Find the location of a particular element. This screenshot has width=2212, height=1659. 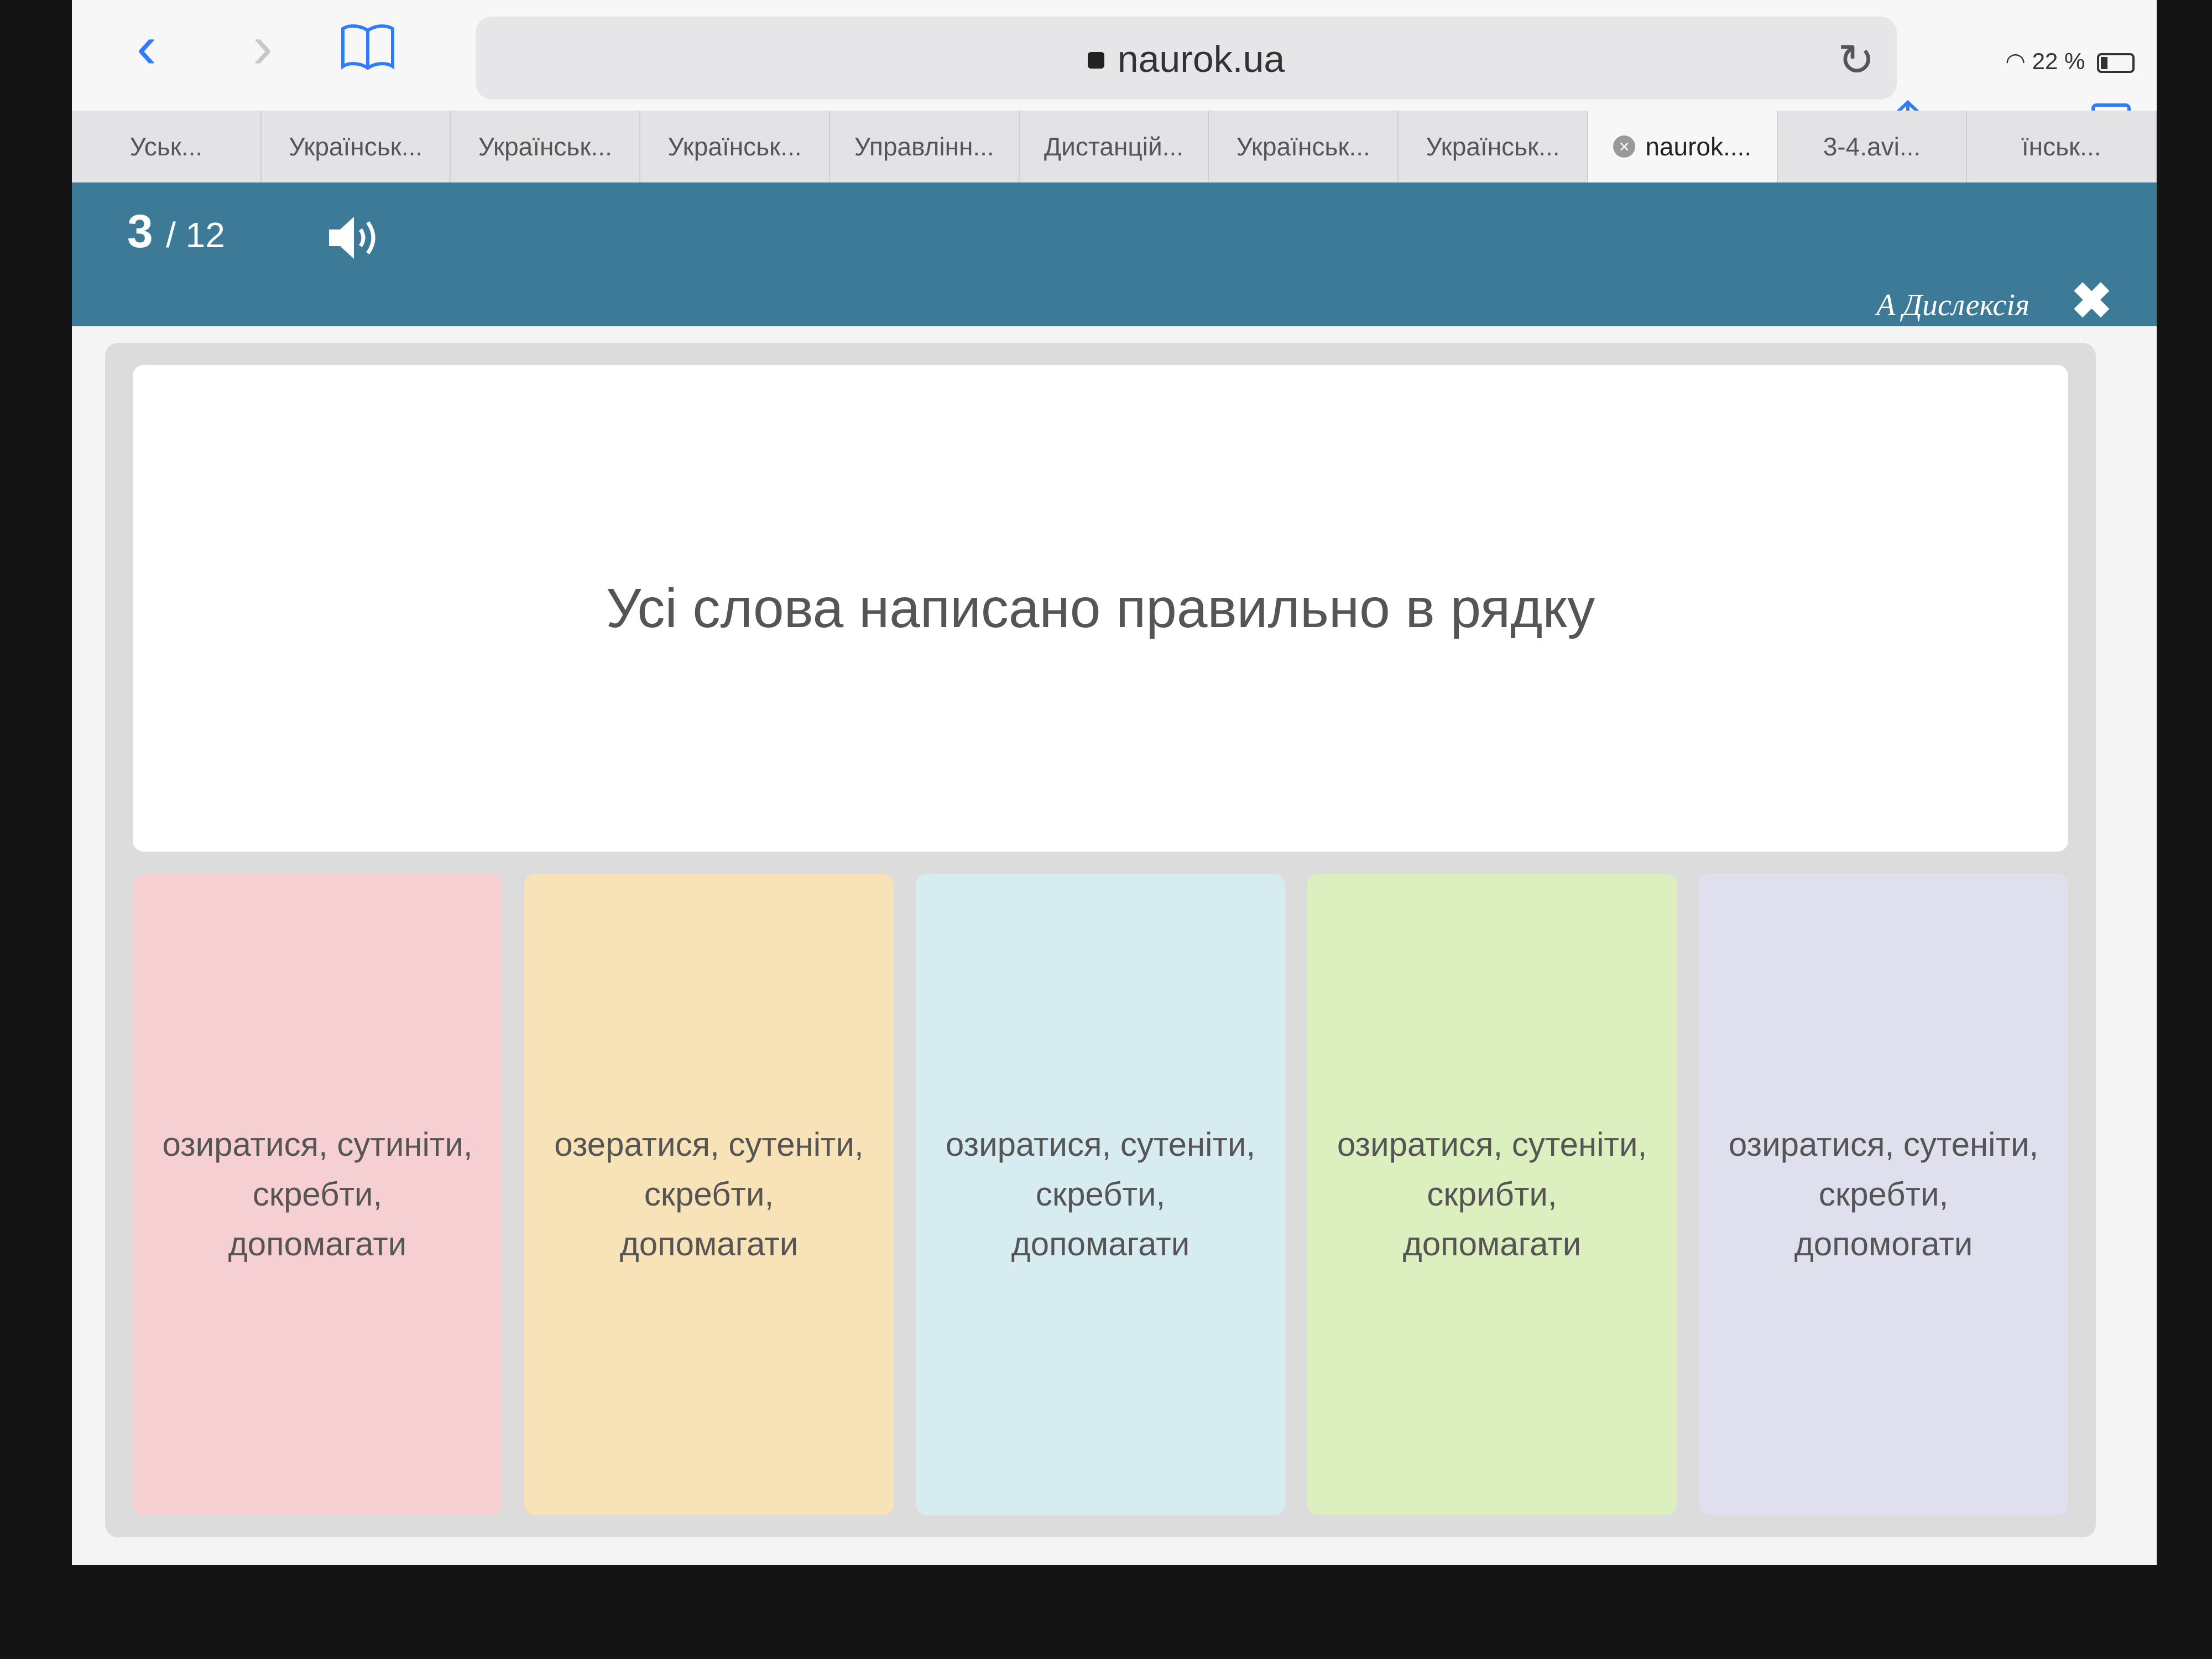

battery-text: 22 % is located at coordinates (2059, 61).